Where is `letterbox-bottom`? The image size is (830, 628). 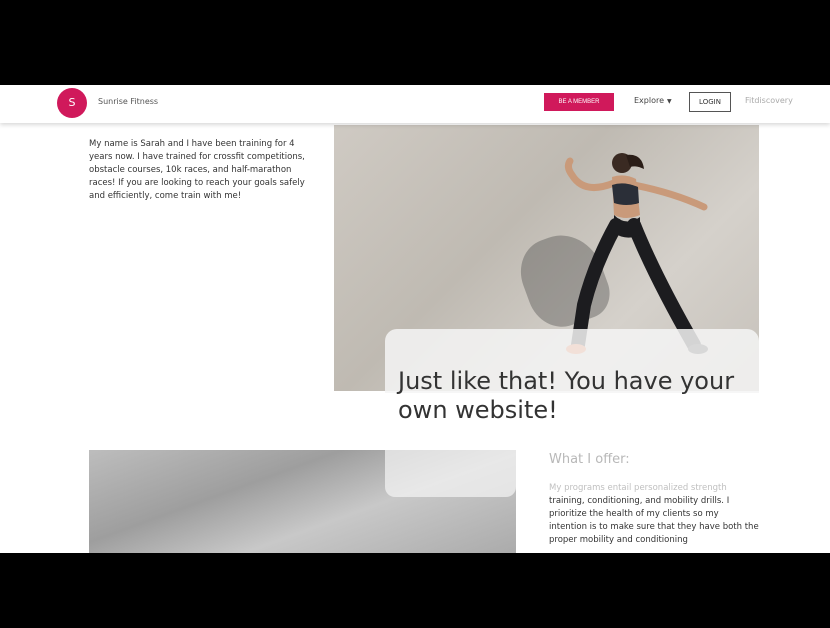 letterbox-bottom is located at coordinates (415, 590).